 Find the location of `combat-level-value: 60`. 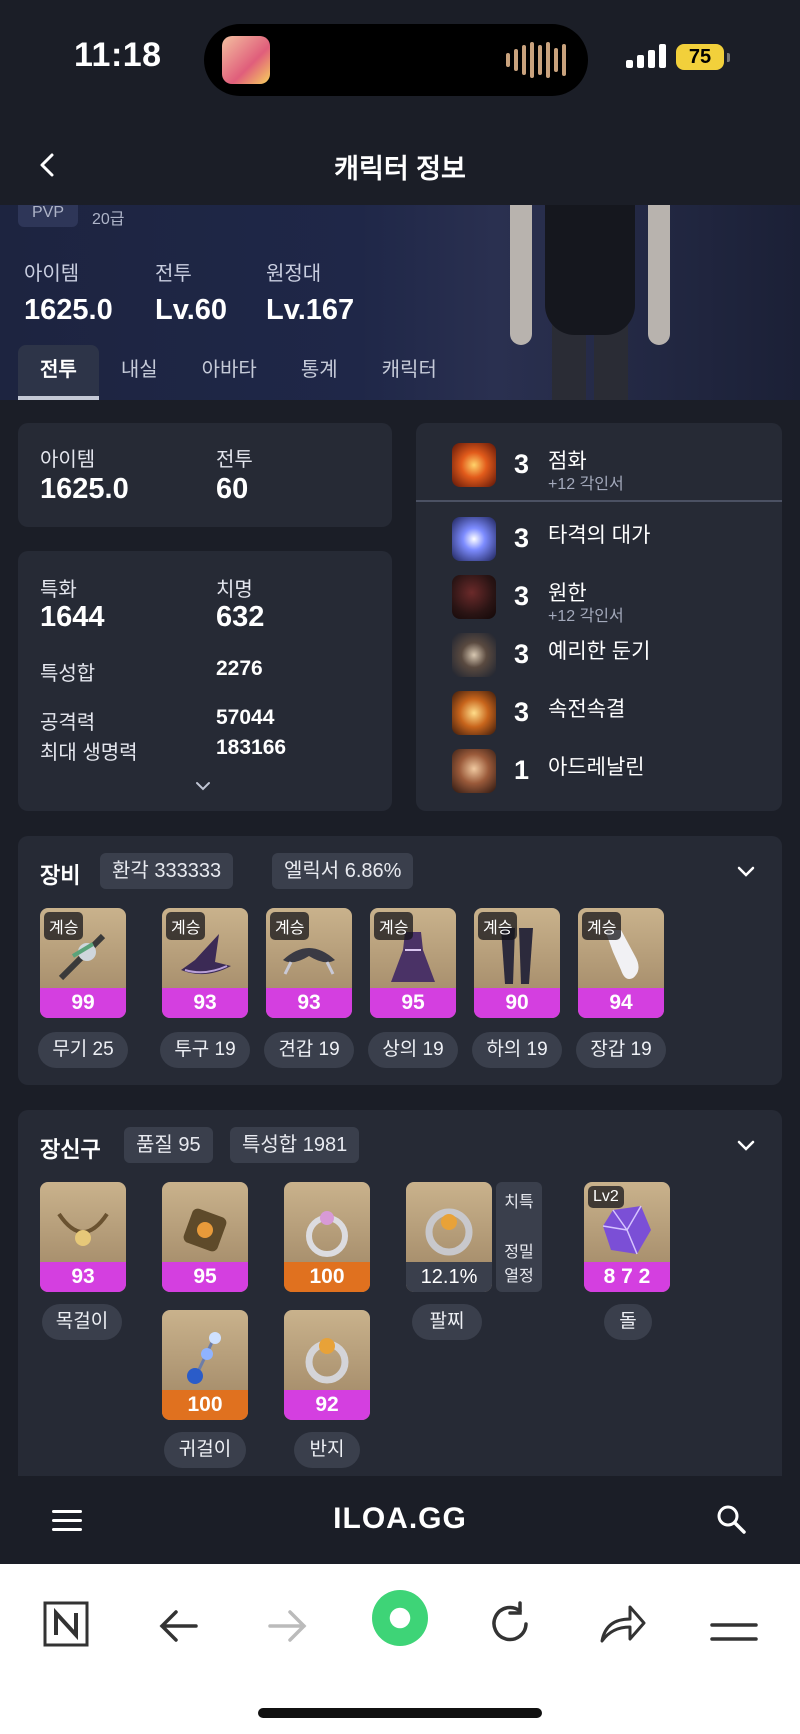

combat-level-value: 60 is located at coordinates (232, 489).